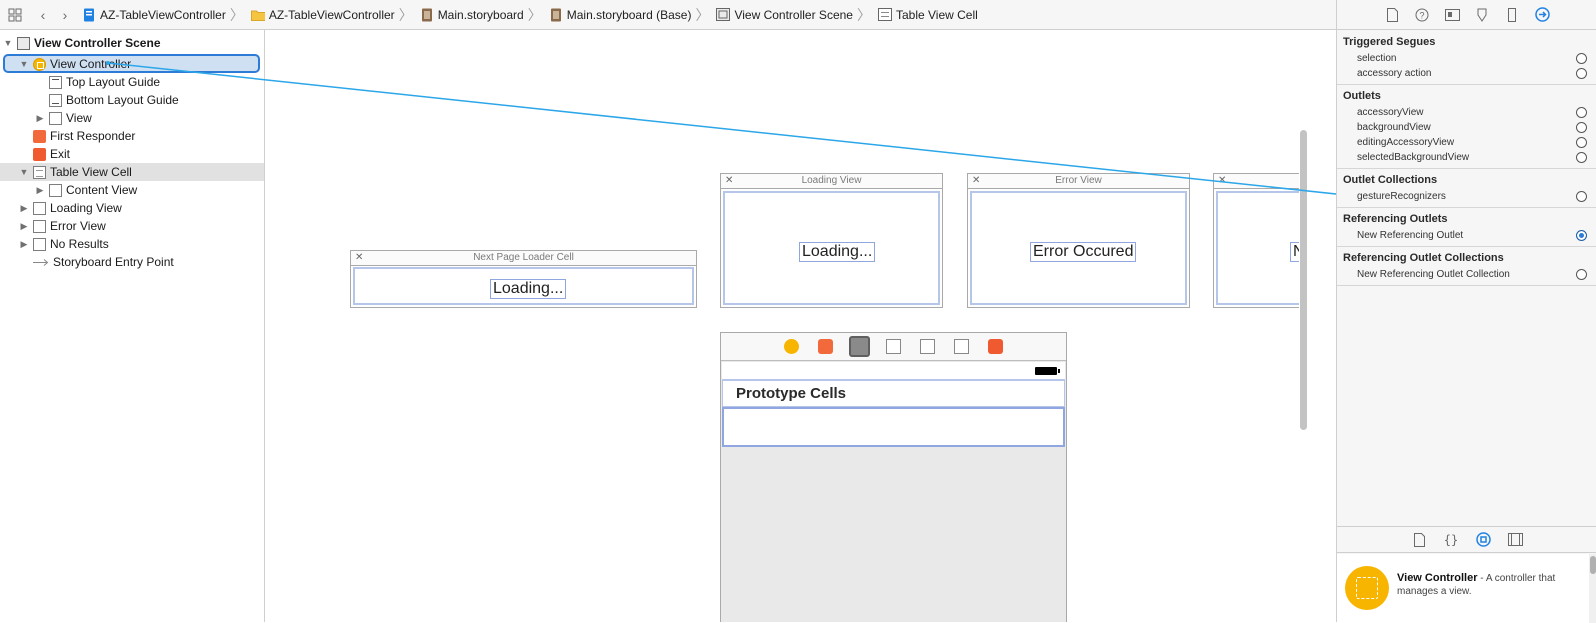  I want to click on related-items-grid-icon, so click(15, 15).